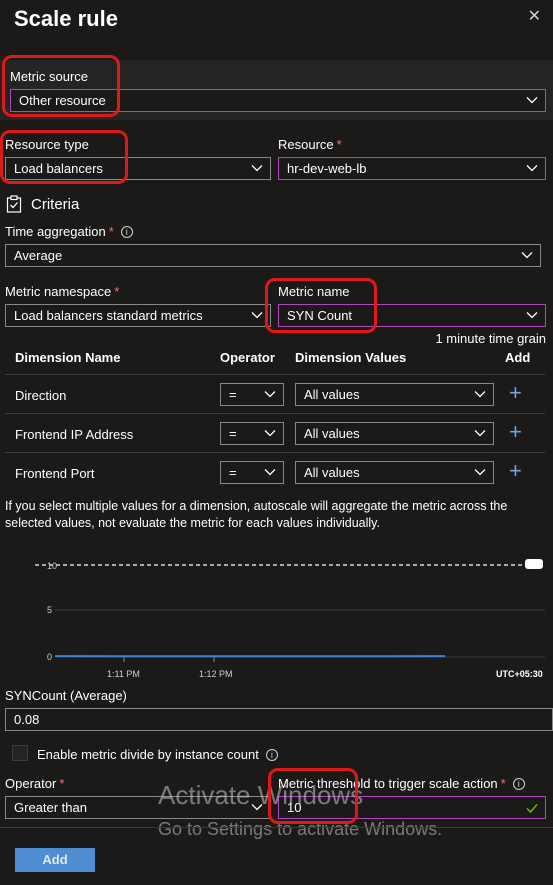 The image size is (553, 885). I want to click on metric-value-field: 0.08, so click(279, 719).